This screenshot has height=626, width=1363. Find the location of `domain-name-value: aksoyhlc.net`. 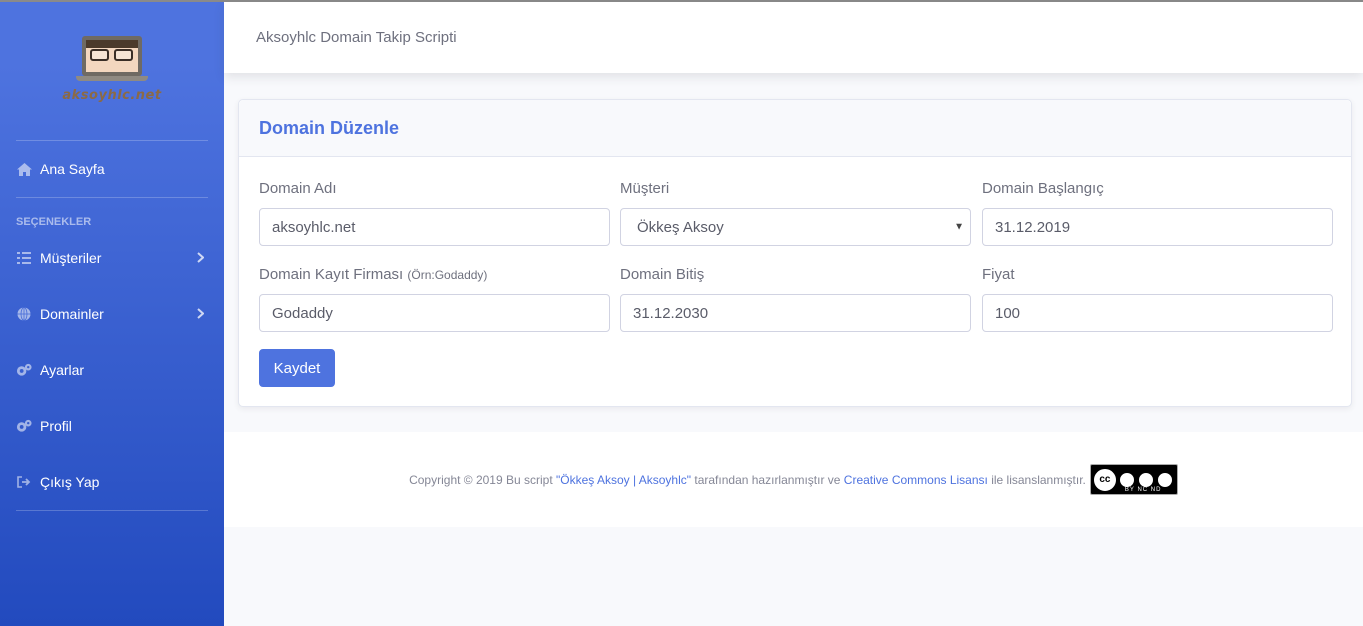

domain-name-value: aksoyhlc.net is located at coordinates (314, 227).